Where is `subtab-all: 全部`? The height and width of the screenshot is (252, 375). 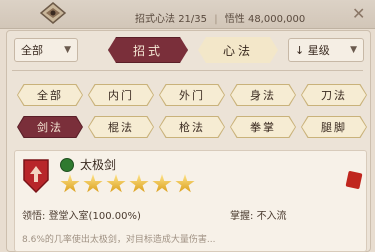
subtab-all: 全部 is located at coordinates (50, 95).